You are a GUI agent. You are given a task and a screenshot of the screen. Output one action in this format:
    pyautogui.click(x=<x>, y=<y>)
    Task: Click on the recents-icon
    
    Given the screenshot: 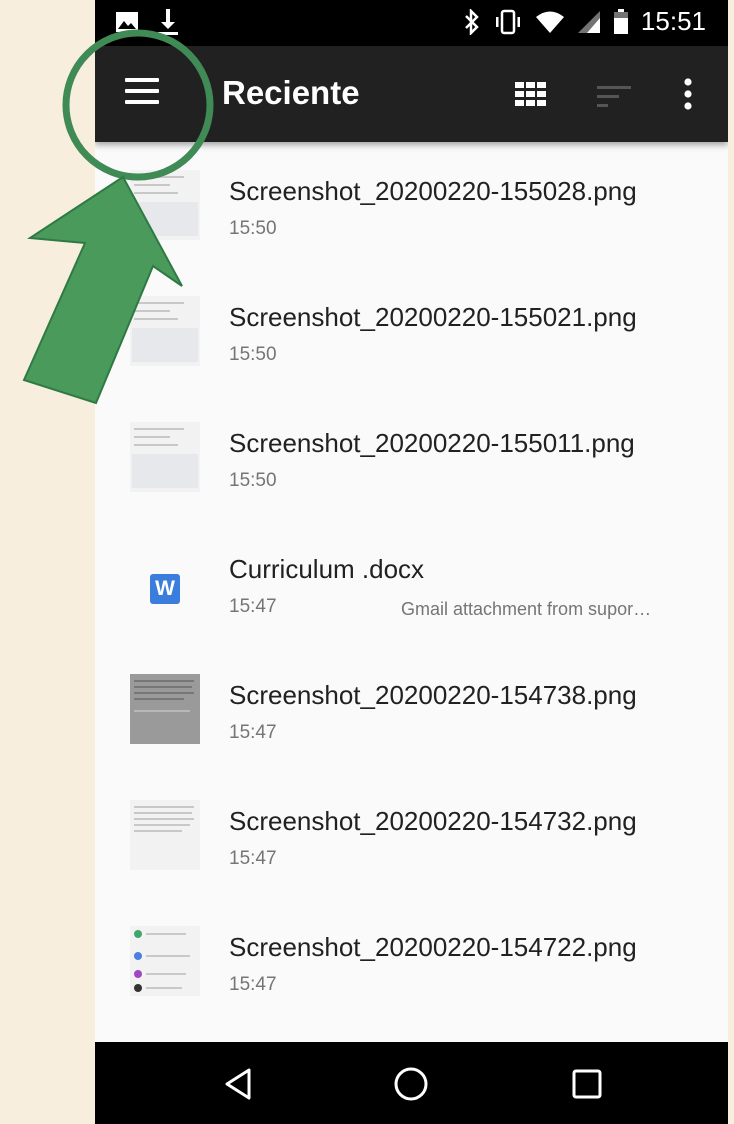 What is the action you would take?
    pyautogui.click(x=587, y=1084)
    